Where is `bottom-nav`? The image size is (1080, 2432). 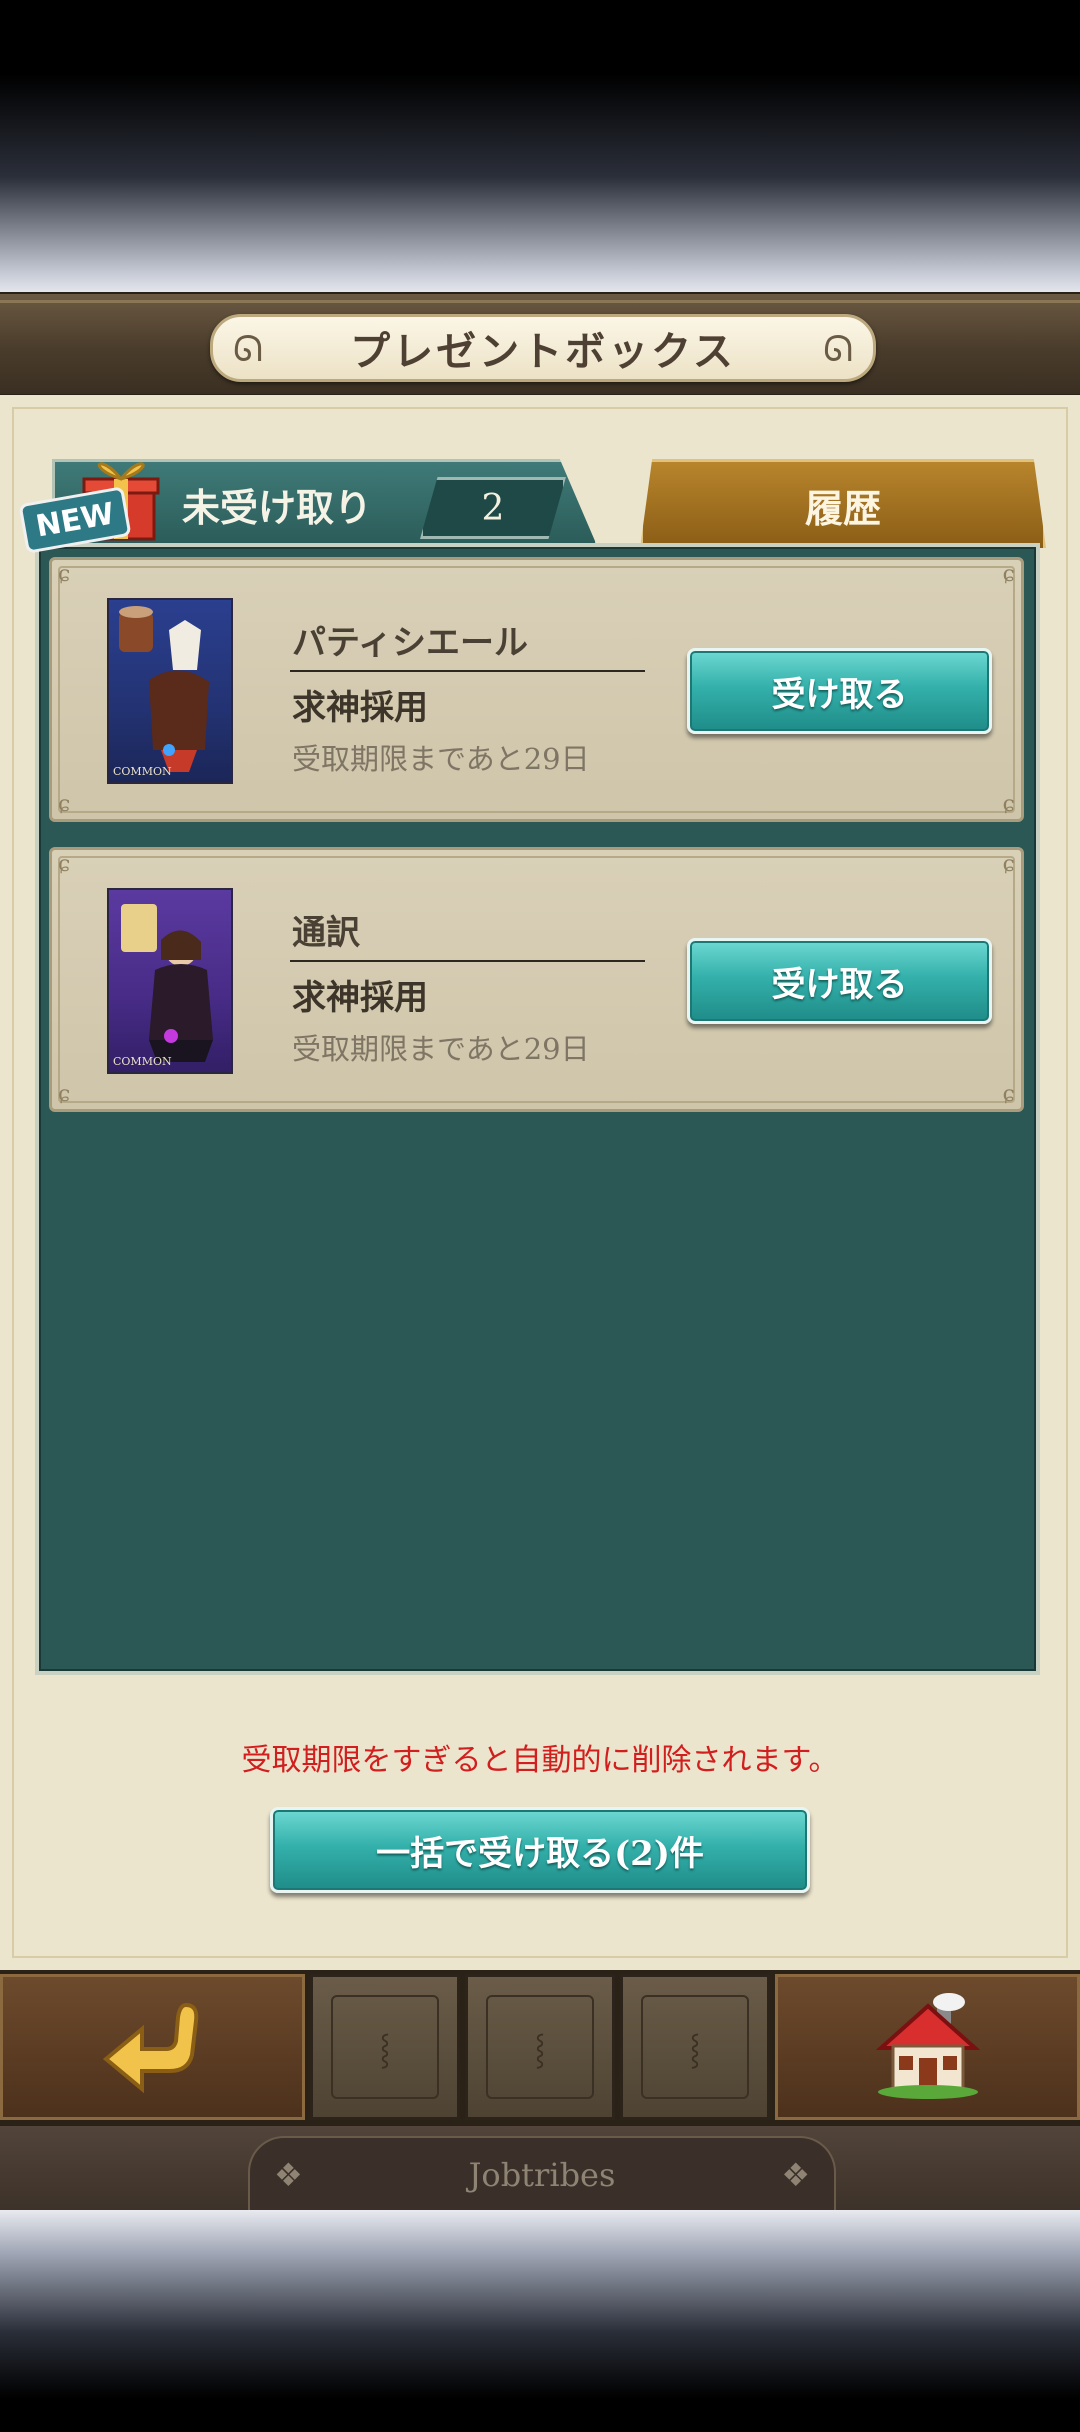
bottom-nav is located at coordinates (540, 2048).